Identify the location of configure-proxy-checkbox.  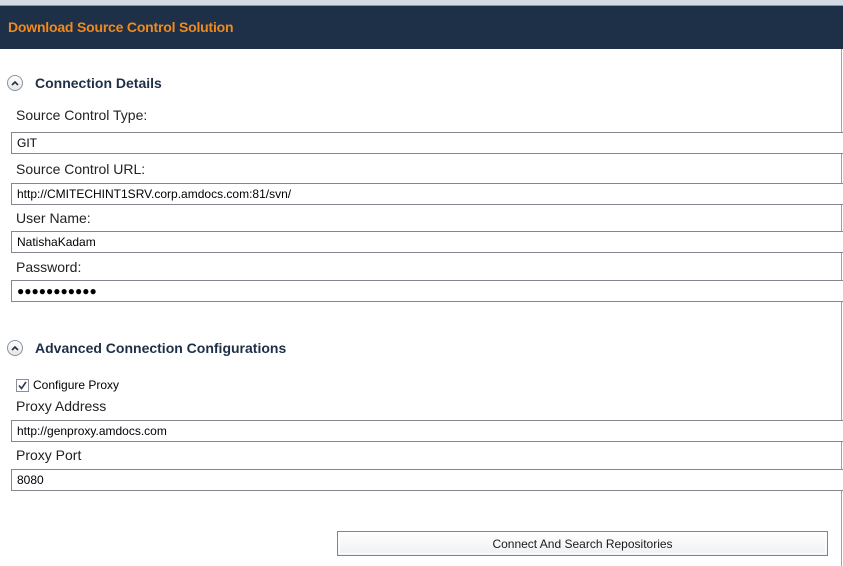
(22, 385).